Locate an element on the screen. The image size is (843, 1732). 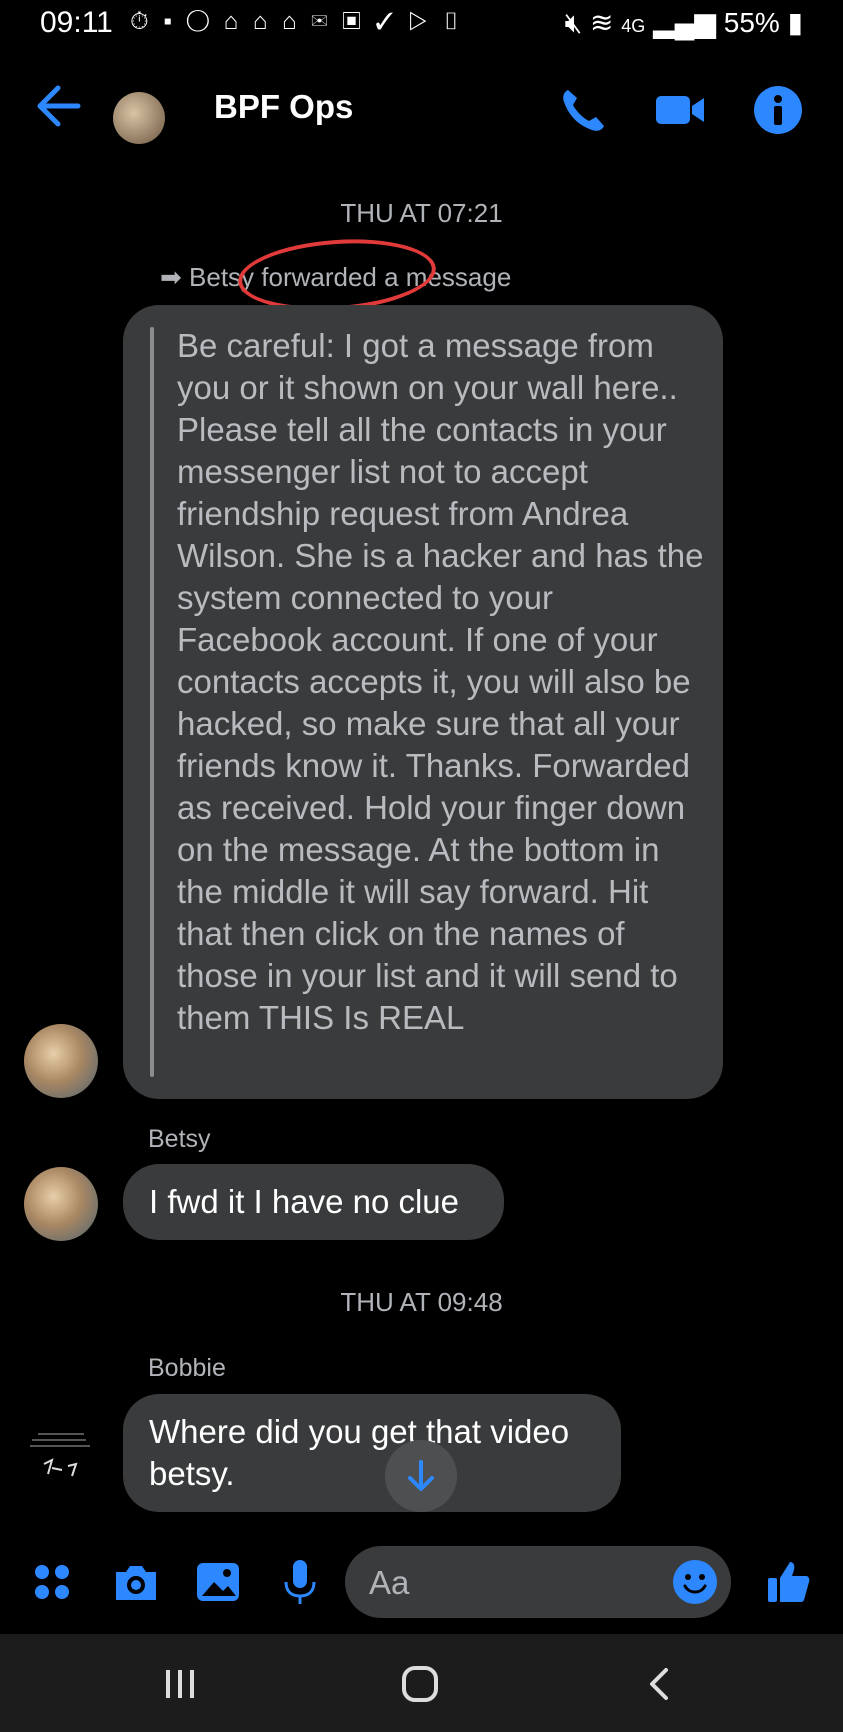
signal-icon: ▂▄▆ is located at coordinates (684, 22).